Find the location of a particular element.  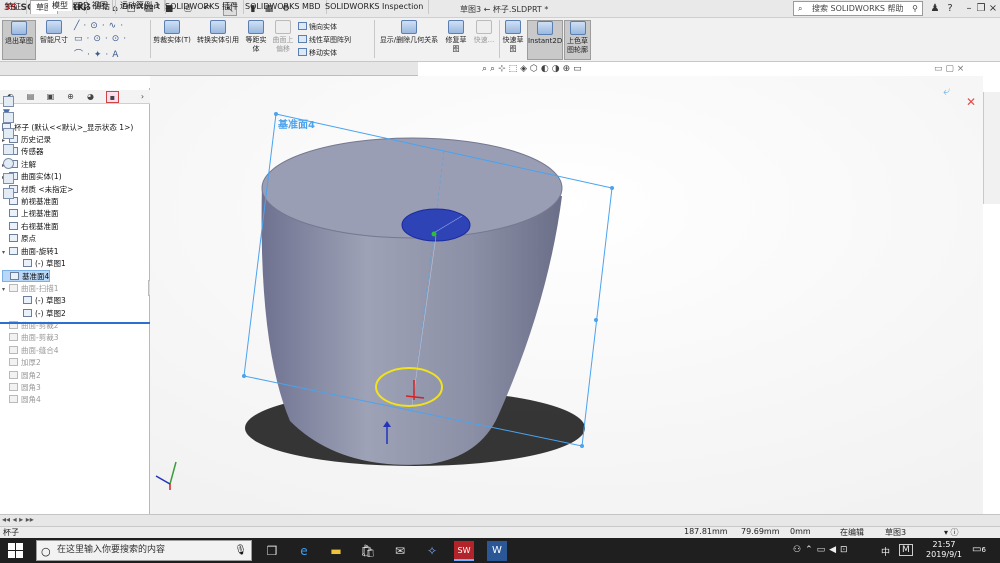

more-tabs-chevron-icon: › is located at coordinates (142, 97).